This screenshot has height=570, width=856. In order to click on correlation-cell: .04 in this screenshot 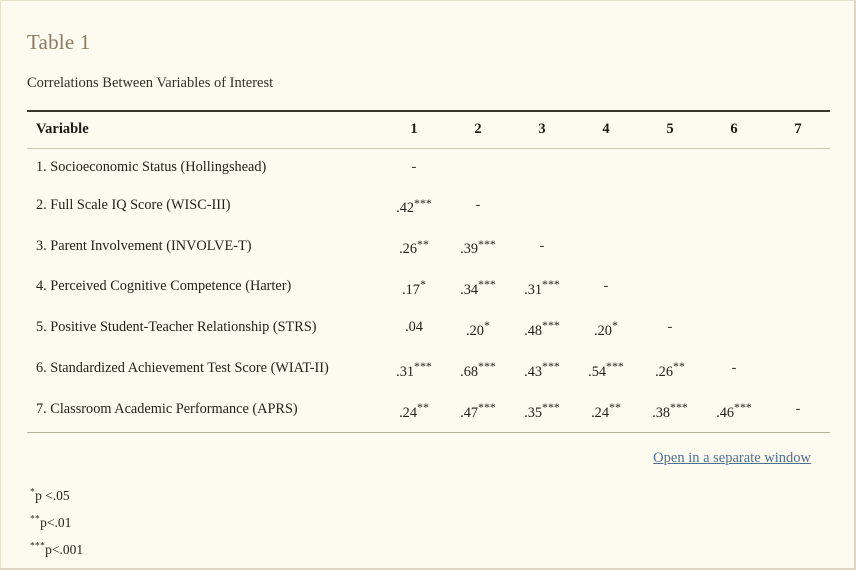, I will do `click(414, 329)`.